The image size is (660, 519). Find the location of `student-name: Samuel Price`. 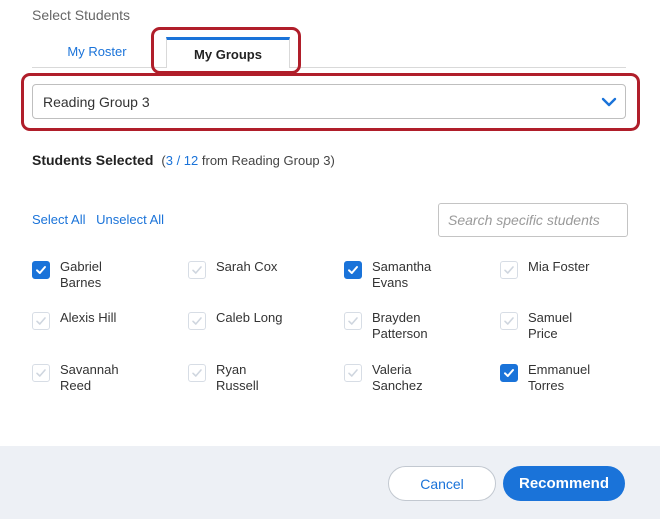

student-name: Samuel Price is located at coordinates (550, 325).